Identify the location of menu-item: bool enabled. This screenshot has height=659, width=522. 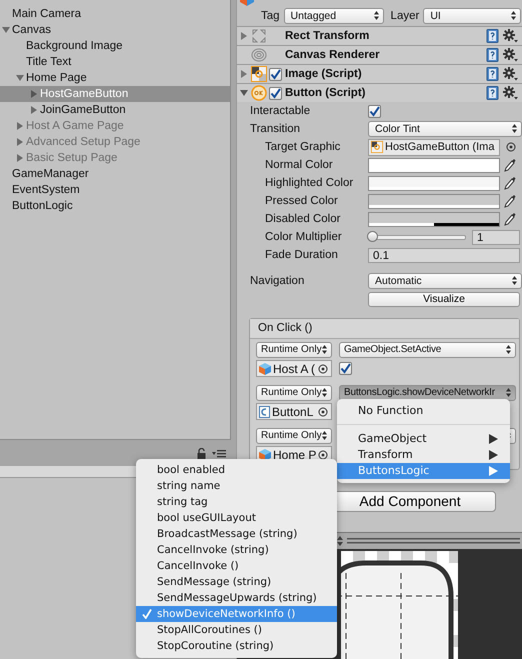
(236, 470).